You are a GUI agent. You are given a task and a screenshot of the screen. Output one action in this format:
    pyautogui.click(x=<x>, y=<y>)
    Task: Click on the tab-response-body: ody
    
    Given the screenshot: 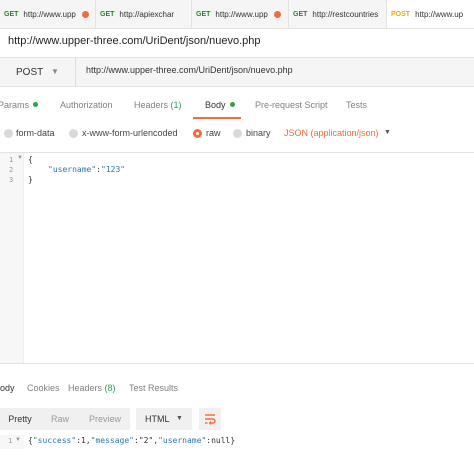 What is the action you would take?
    pyautogui.click(x=7, y=388)
    